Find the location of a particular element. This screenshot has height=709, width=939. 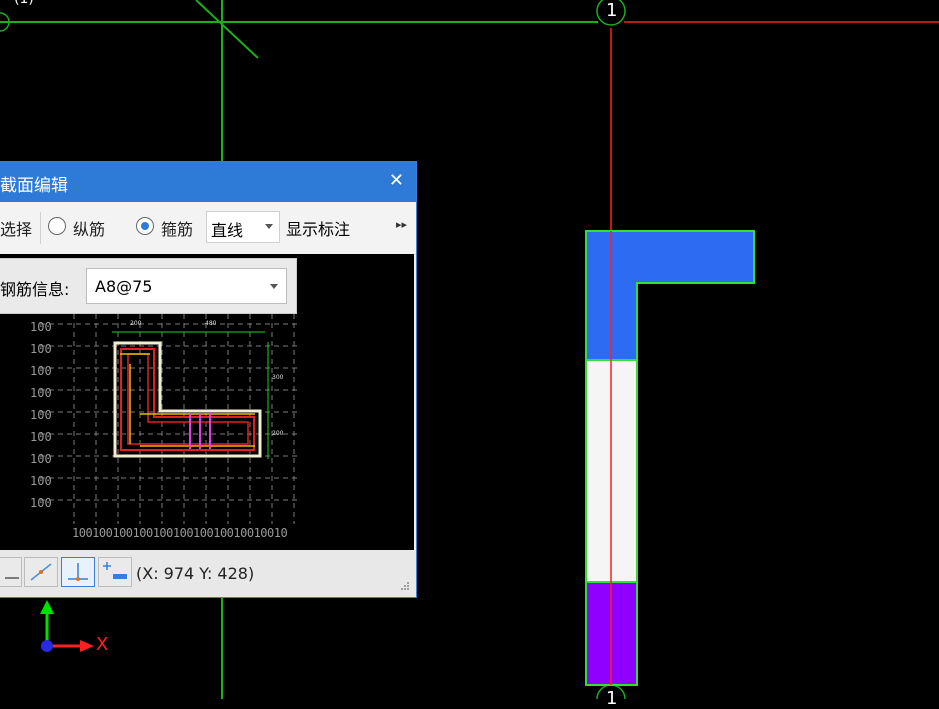

dialog-statusbar: (X: 974 Y: 428) is located at coordinates (208, 573).